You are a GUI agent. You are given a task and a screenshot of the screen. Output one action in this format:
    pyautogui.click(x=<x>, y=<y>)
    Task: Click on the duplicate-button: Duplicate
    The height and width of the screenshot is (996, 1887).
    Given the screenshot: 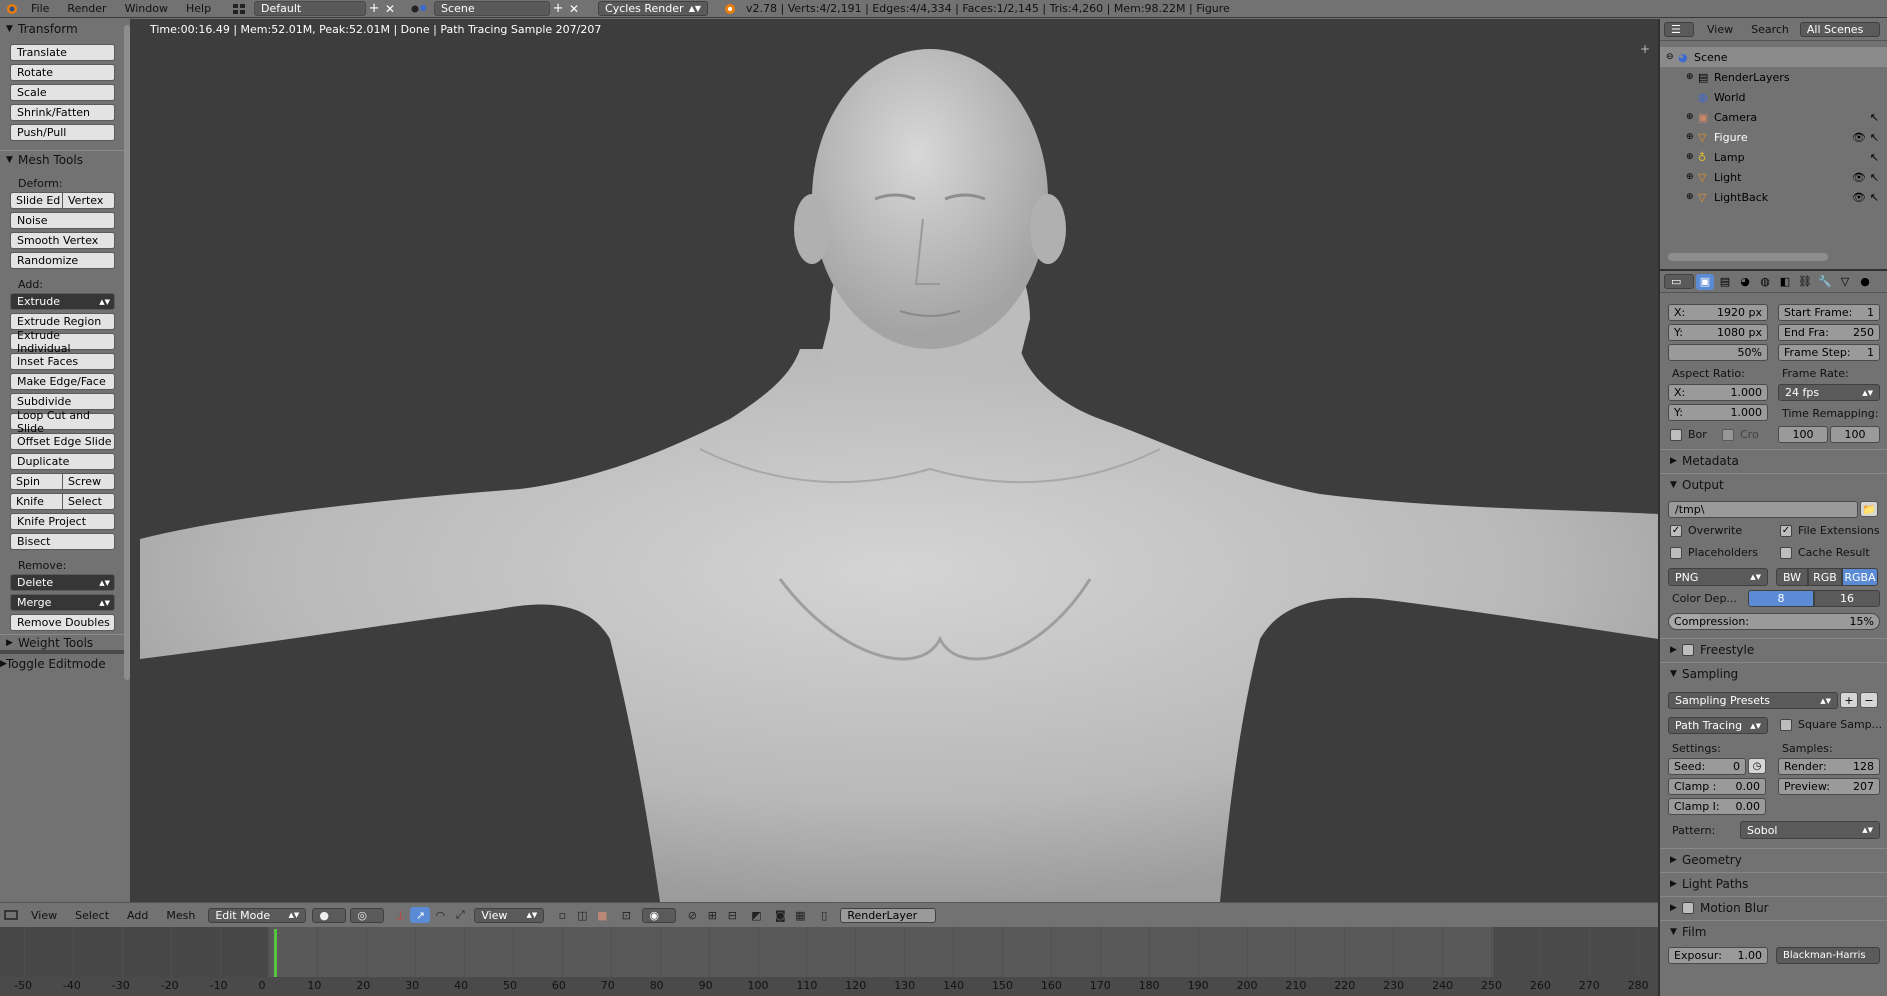 What is the action you would take?
    pyautogui.click(x=62, y=461)
    